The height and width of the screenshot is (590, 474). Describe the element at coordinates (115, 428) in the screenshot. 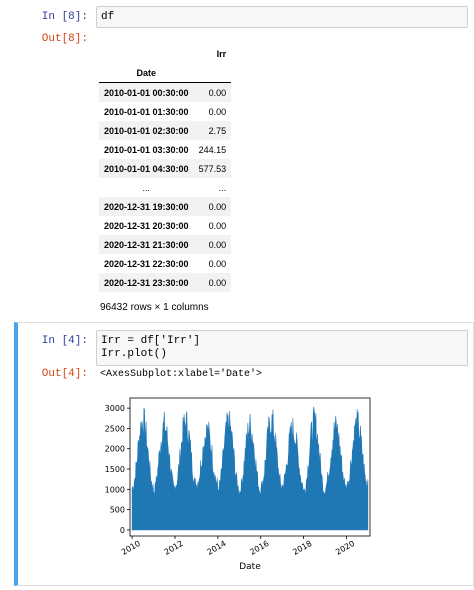

I see `y-tick-label: 2500` at that location.